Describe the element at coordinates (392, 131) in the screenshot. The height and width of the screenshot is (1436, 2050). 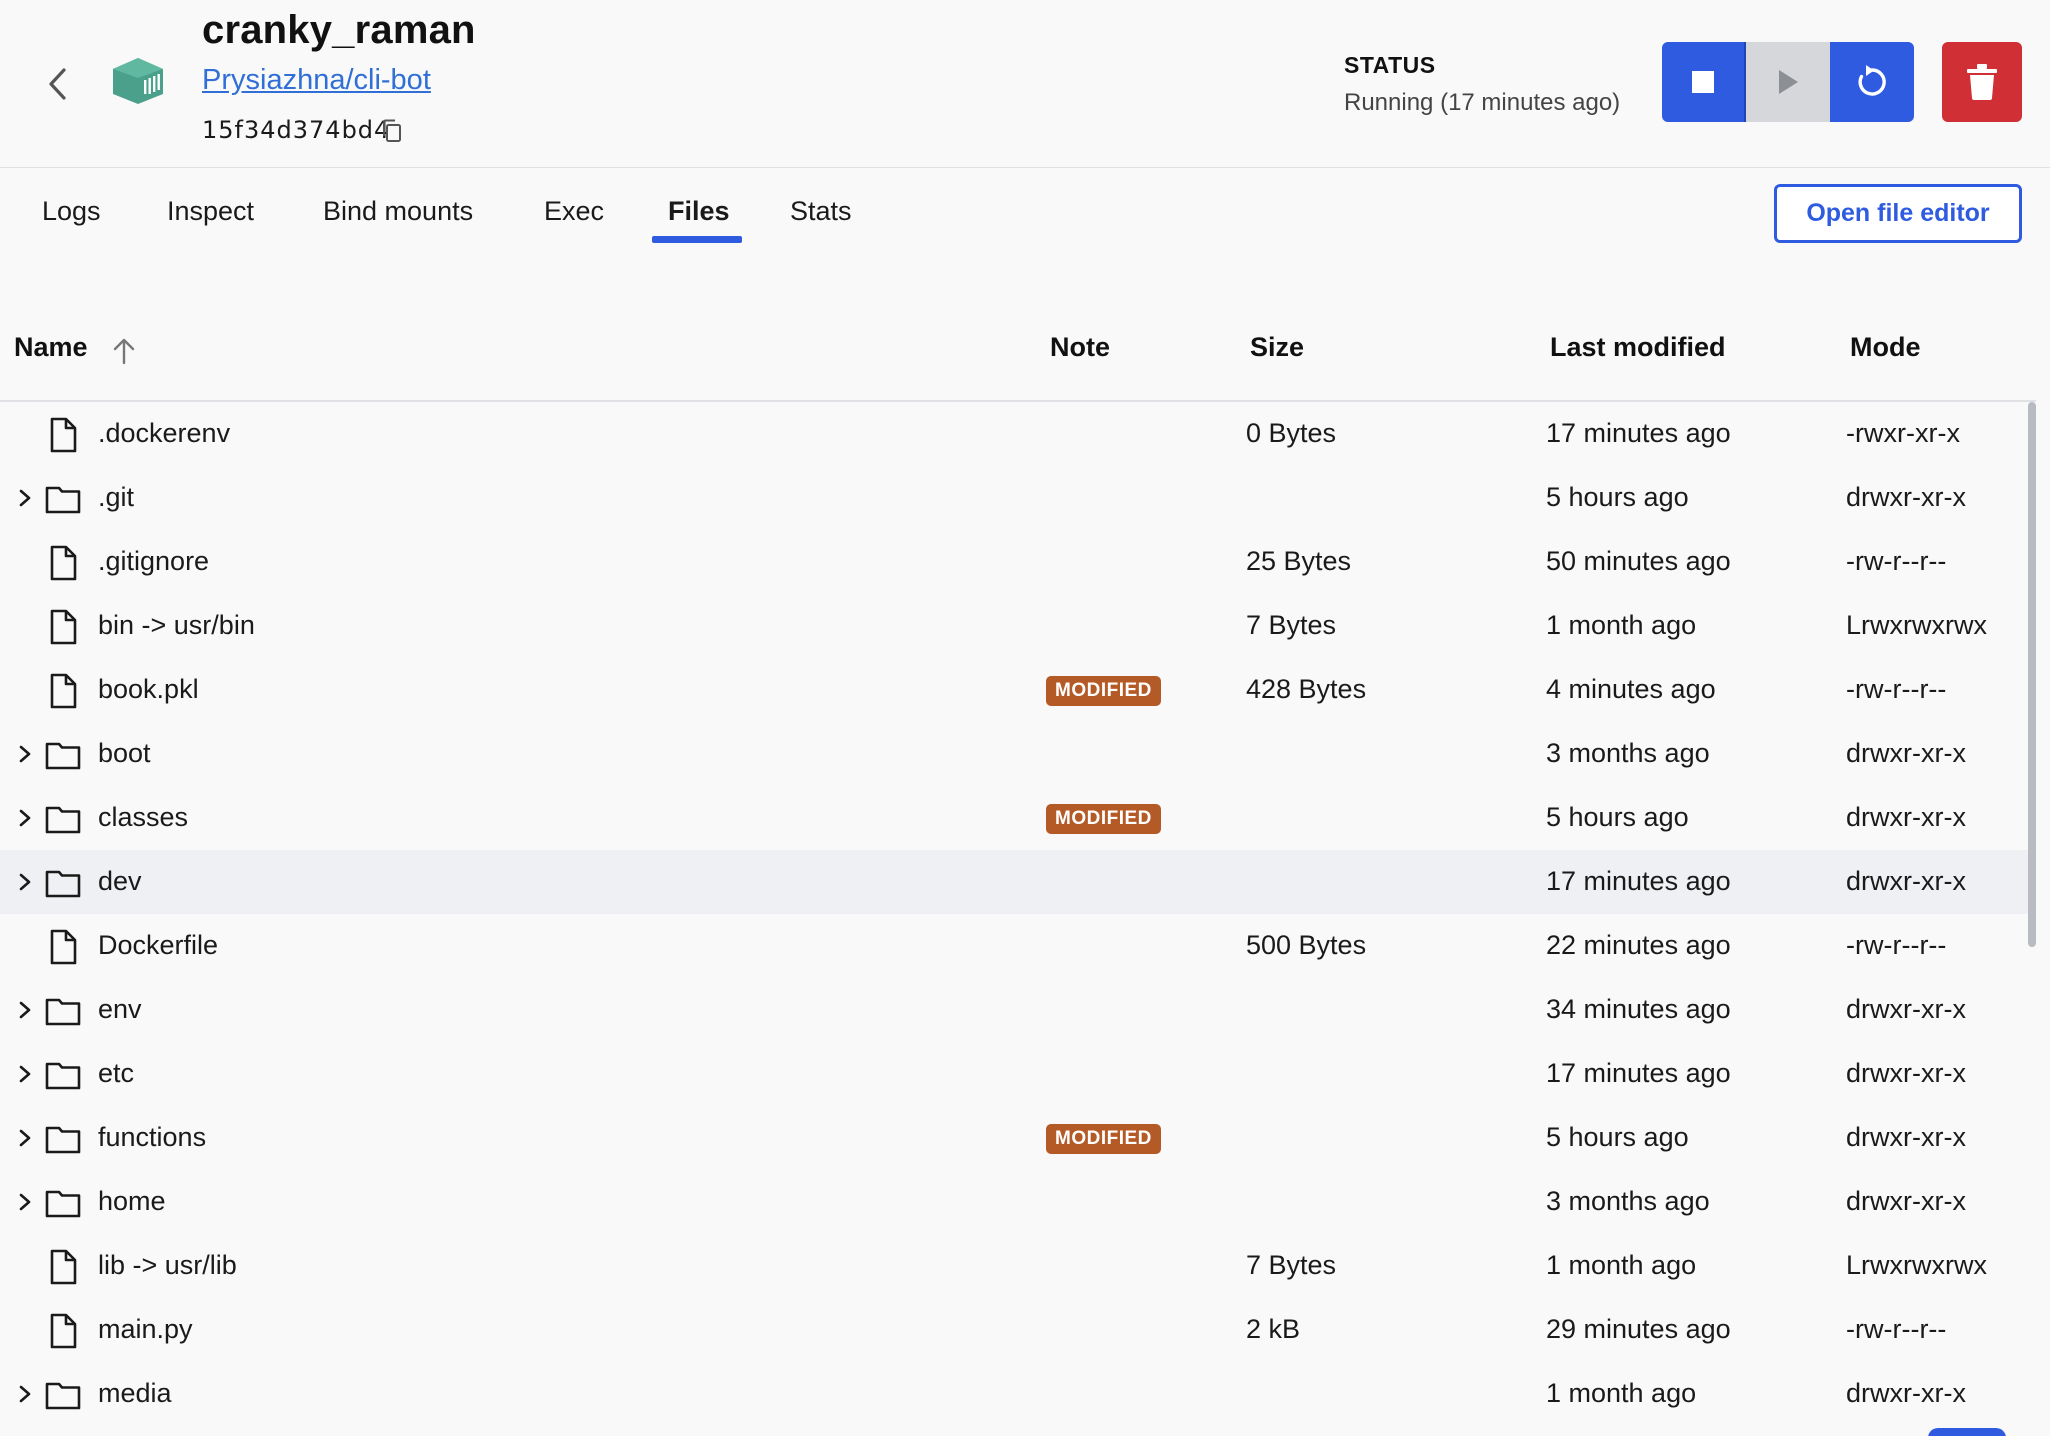
I see `copy-id-button` at that location.